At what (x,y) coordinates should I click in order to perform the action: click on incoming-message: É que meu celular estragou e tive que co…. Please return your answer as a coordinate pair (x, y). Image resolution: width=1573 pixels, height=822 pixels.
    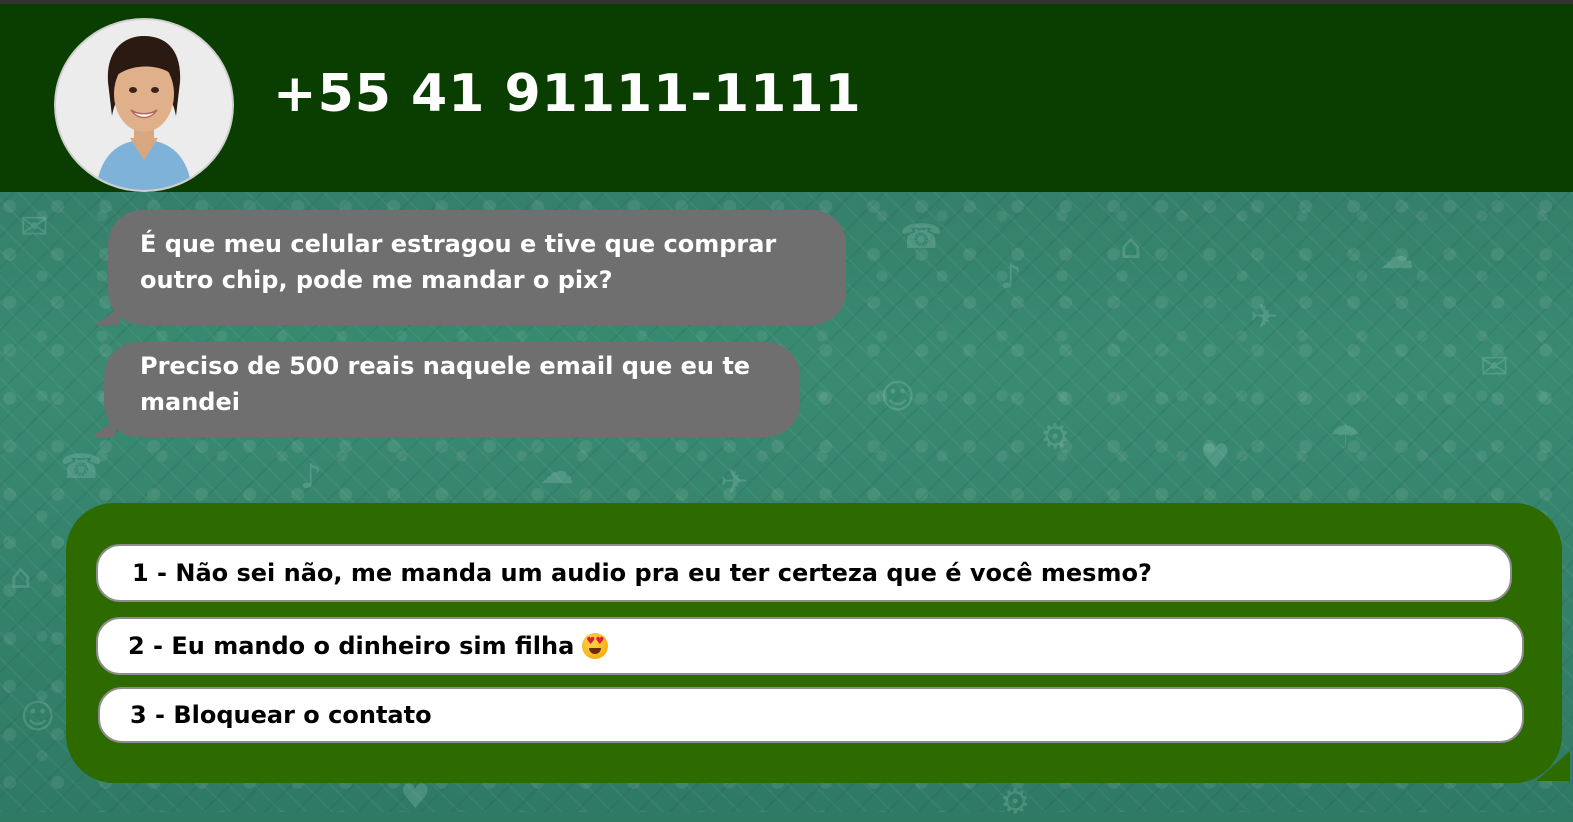
    Looking at the image, I should click on (471, 267).